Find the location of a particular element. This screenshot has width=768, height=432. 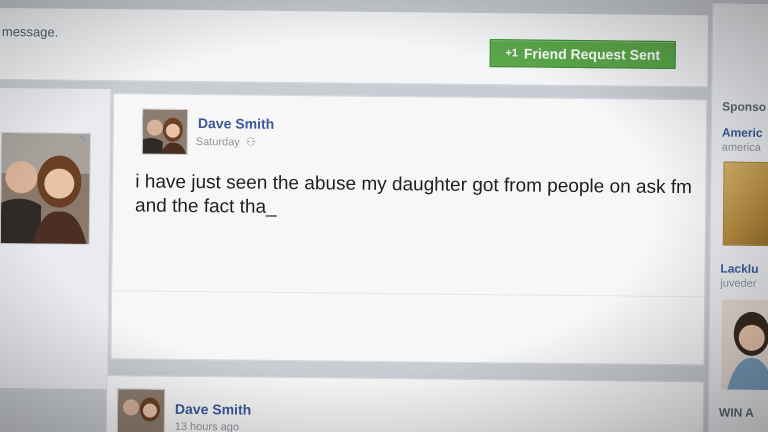

post-meta: Saturday ⚇ is located at coordinates (226, 142).